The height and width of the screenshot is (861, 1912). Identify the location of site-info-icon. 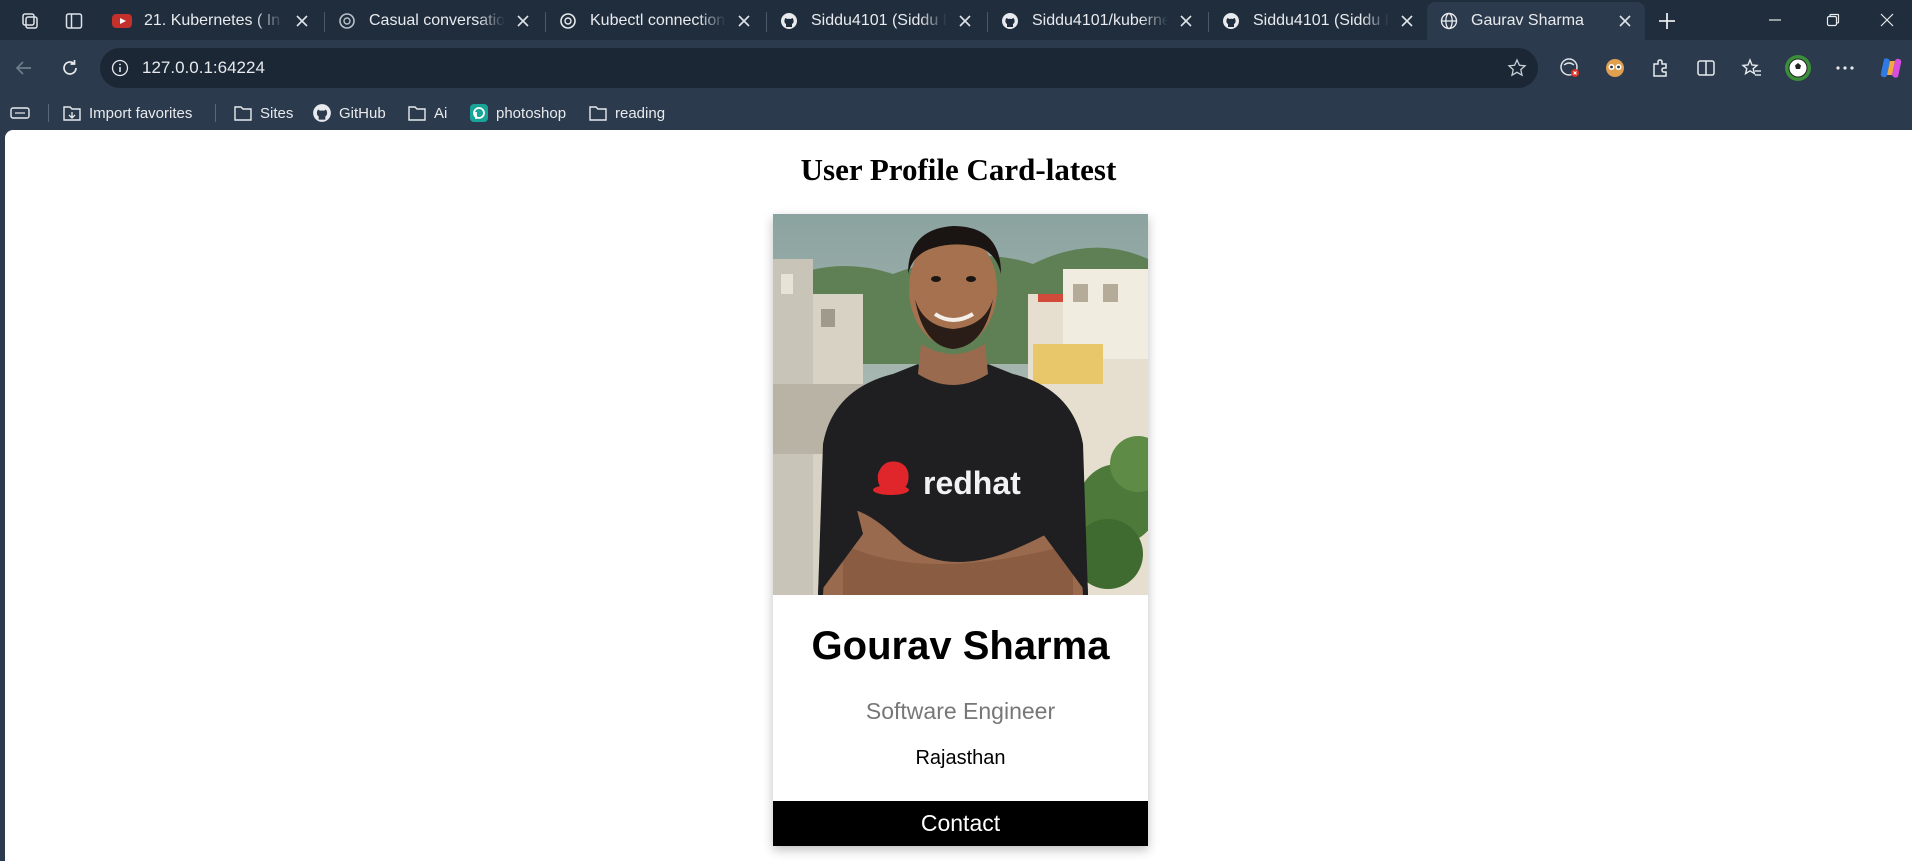
(120, 68).